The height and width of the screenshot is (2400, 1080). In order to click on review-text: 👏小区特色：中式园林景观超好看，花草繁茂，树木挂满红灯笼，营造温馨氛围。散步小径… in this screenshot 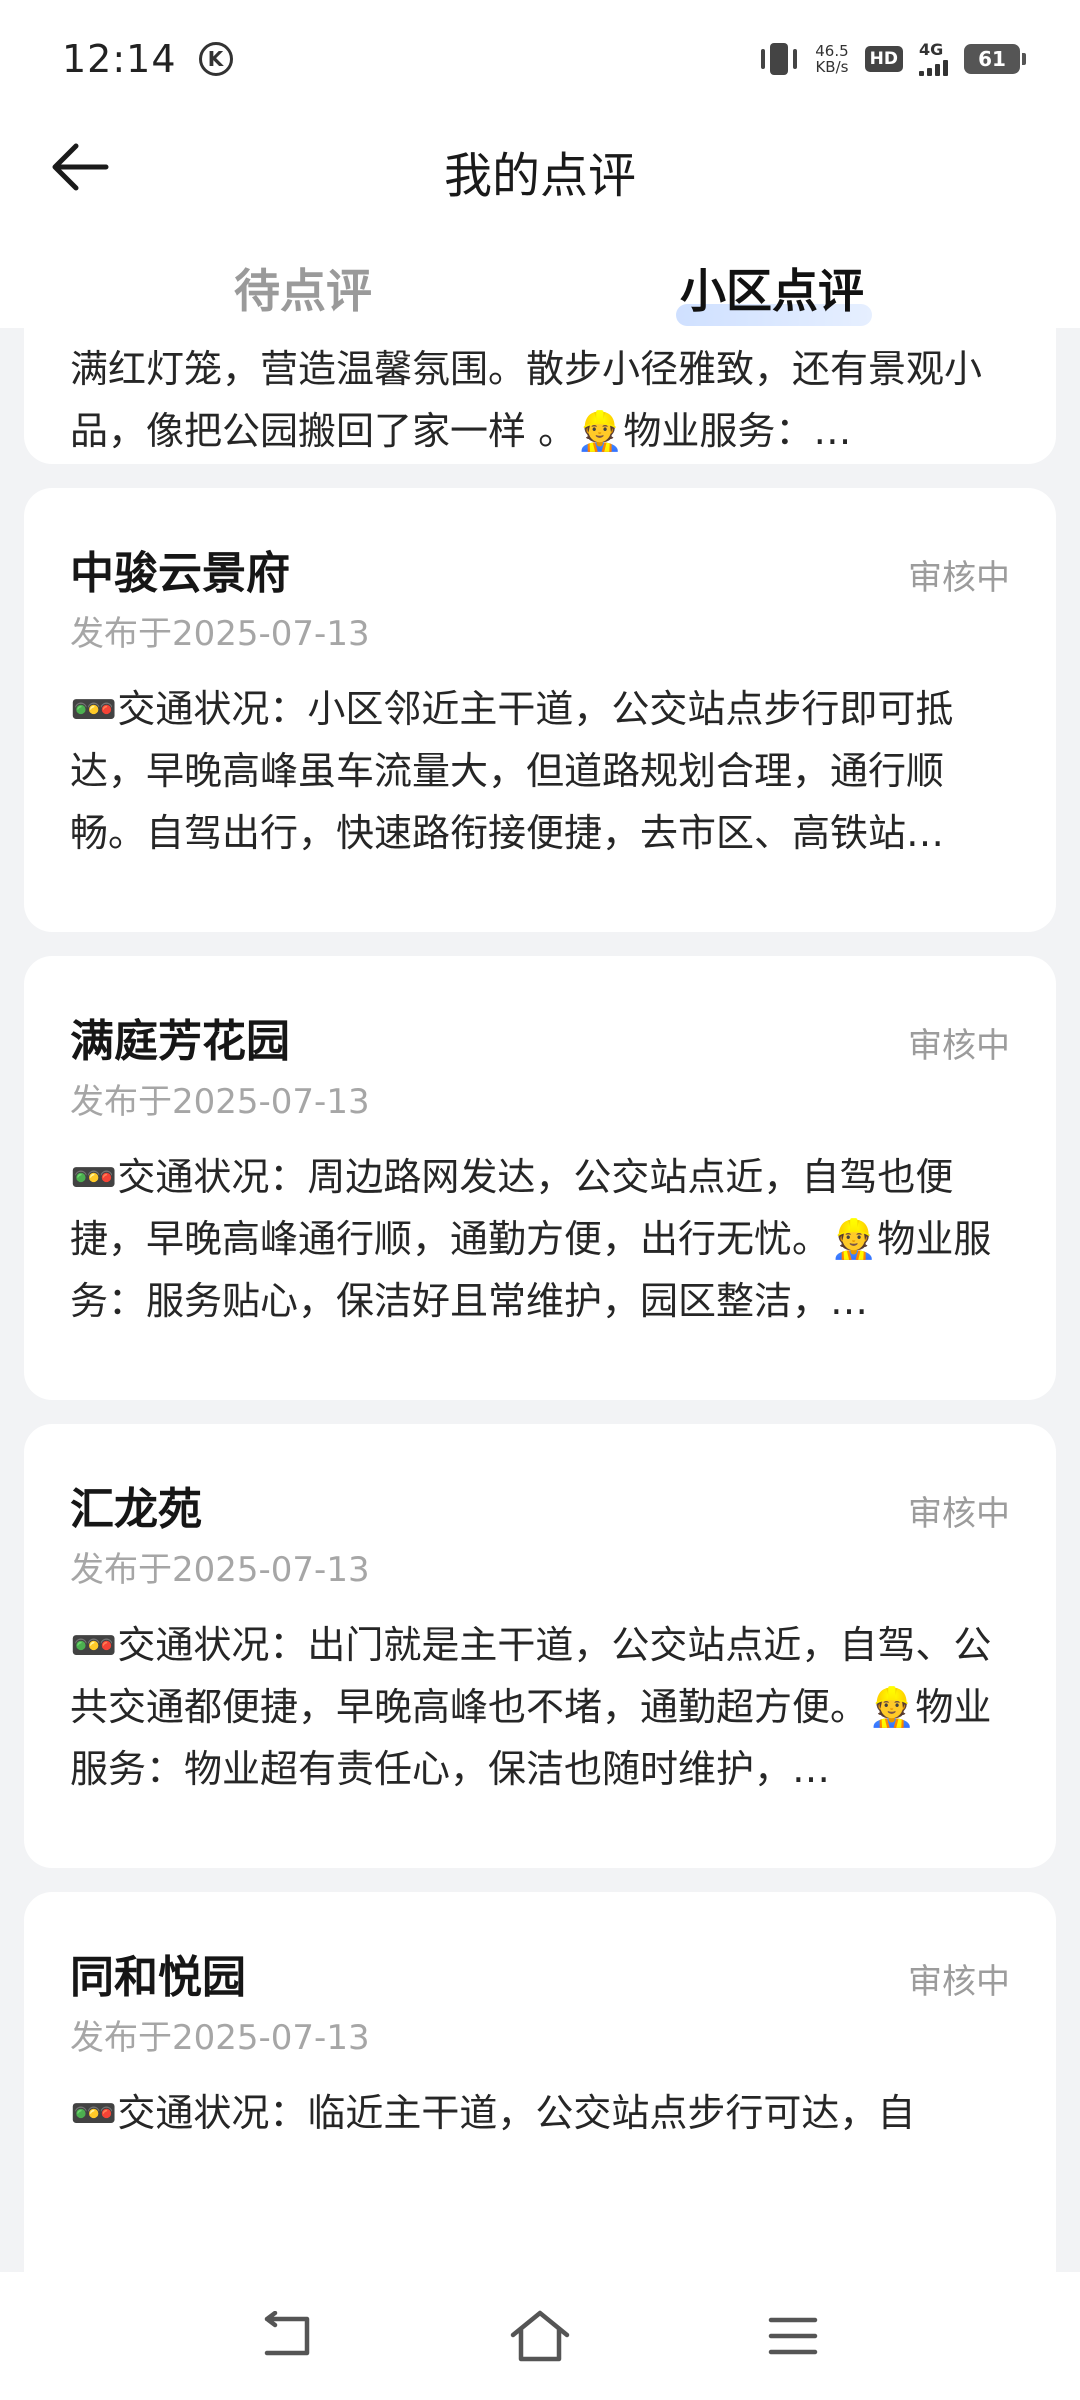, I will do `click(530, 390)`.